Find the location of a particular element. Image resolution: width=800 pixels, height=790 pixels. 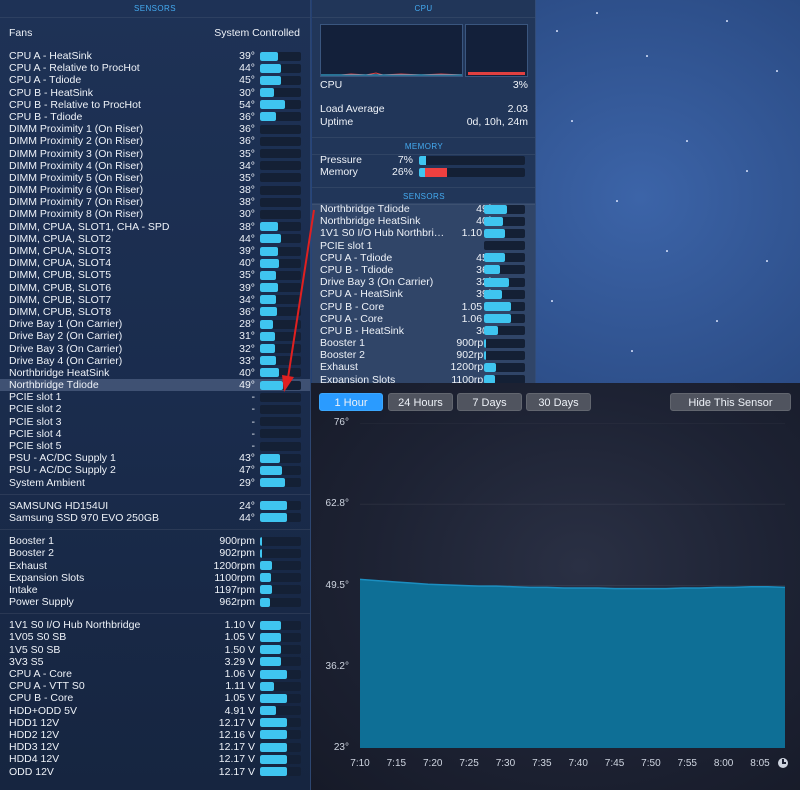

sensor-row-psu-ac-dc-supply-2: PSU - AC/DC Supply 2 47° is located at coordinates (155, 470).